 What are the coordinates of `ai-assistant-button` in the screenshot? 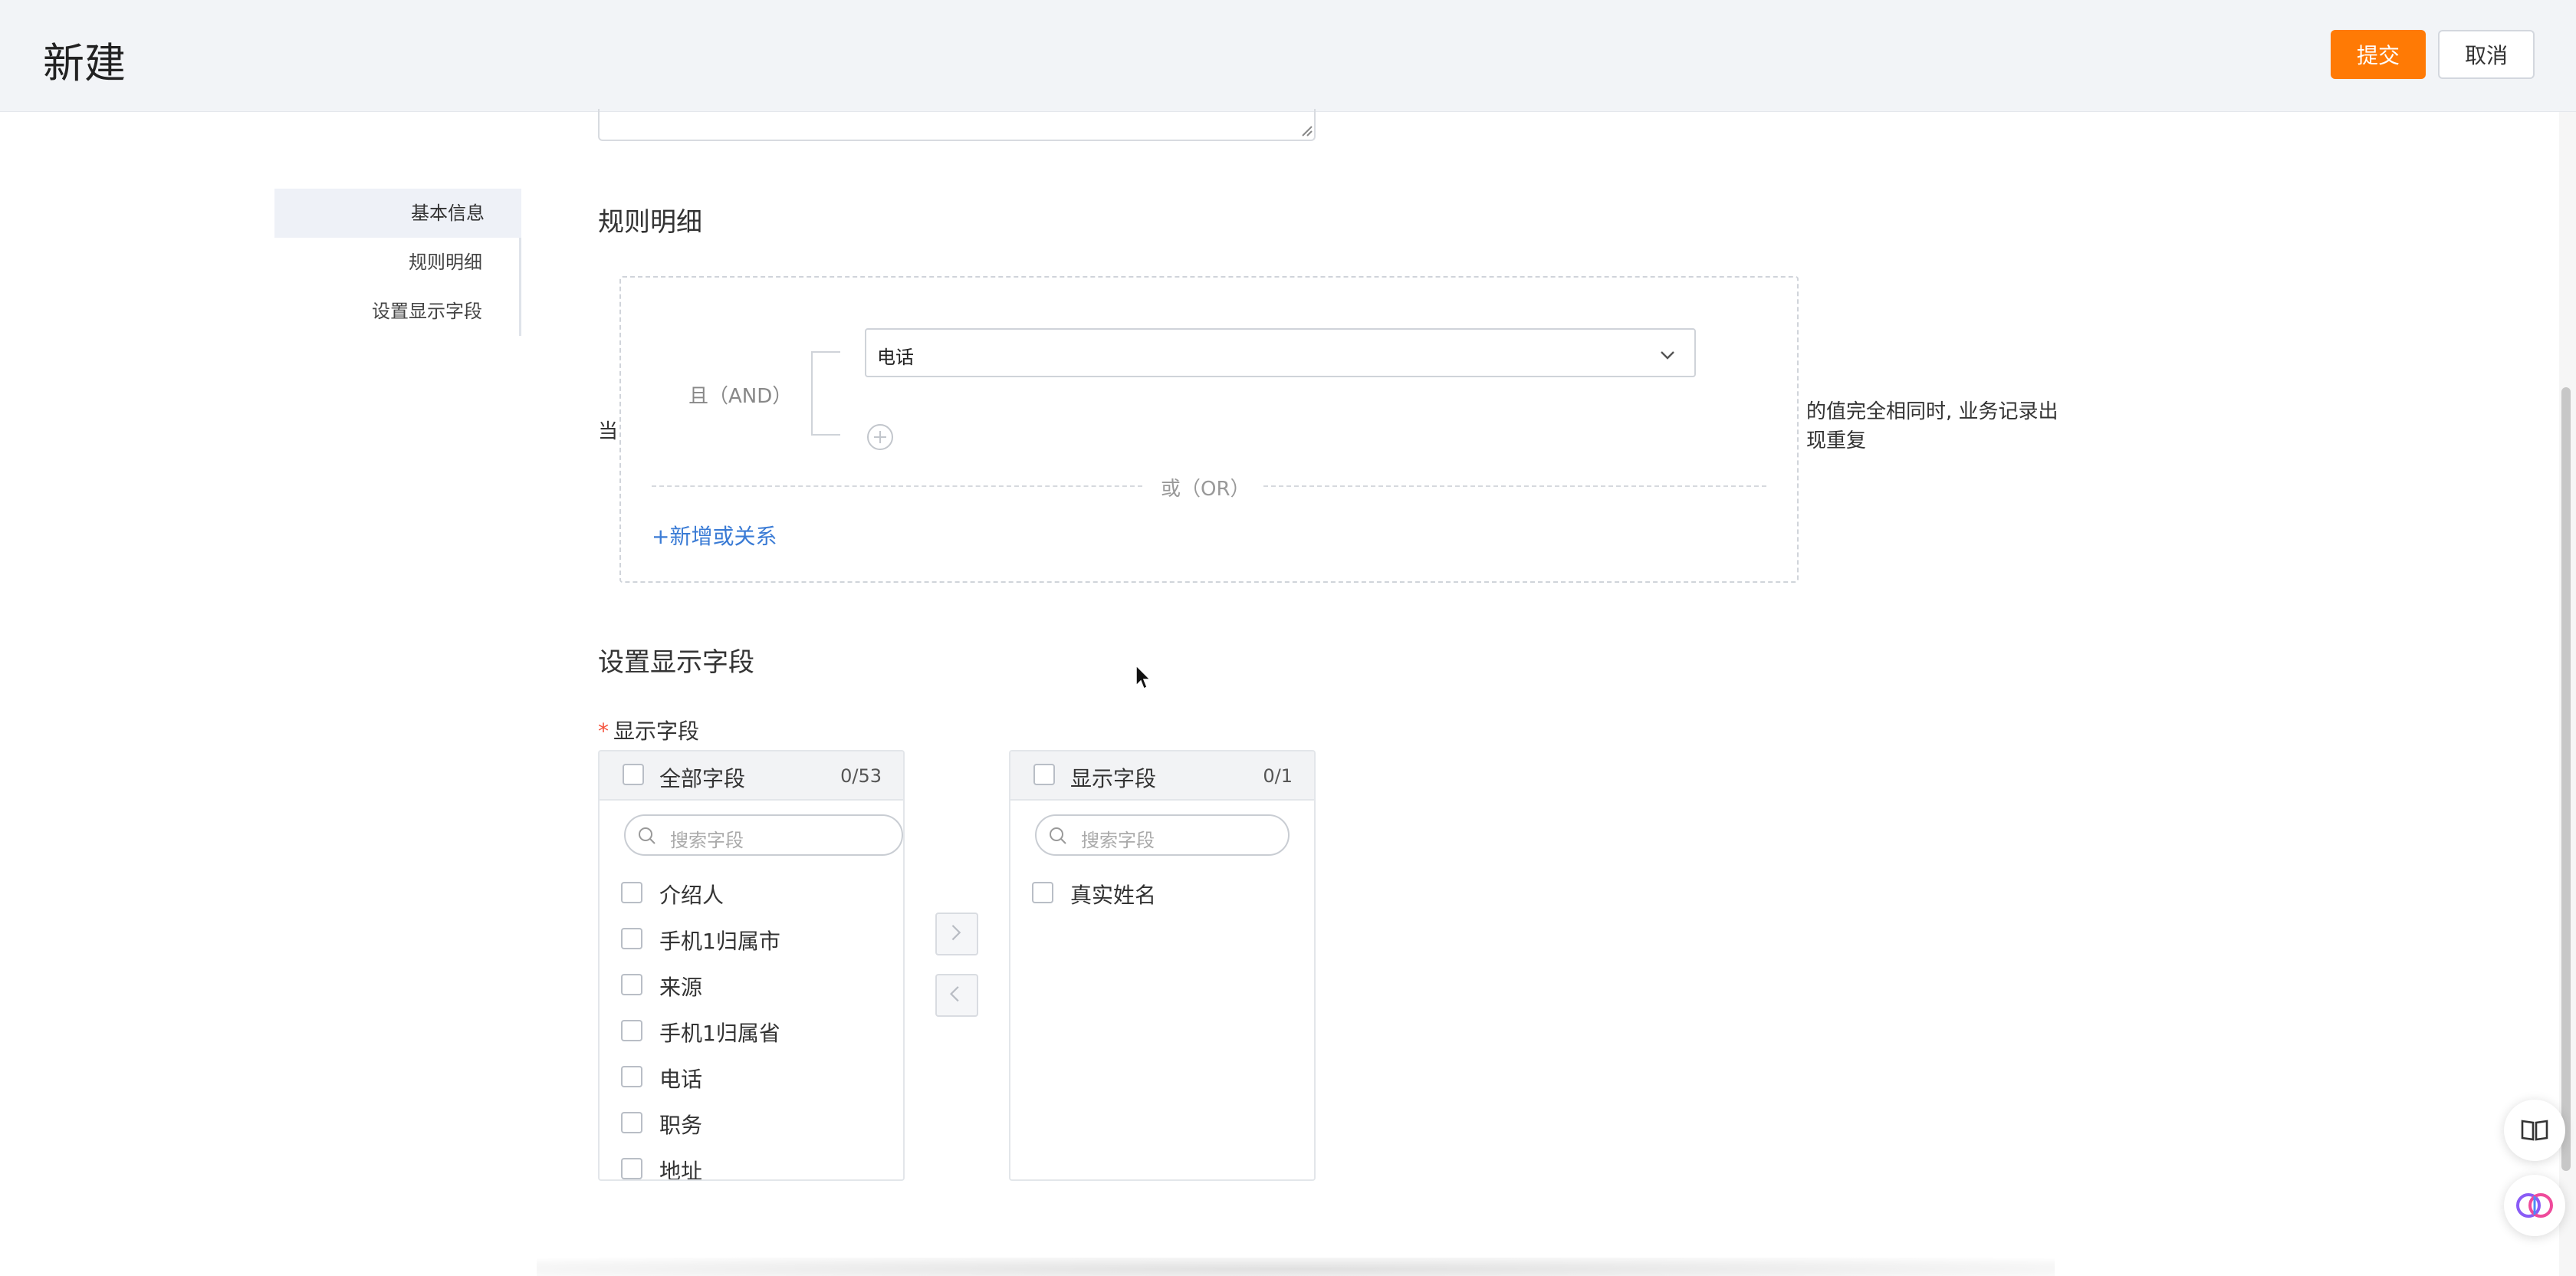 It's located at (2535, 1205).